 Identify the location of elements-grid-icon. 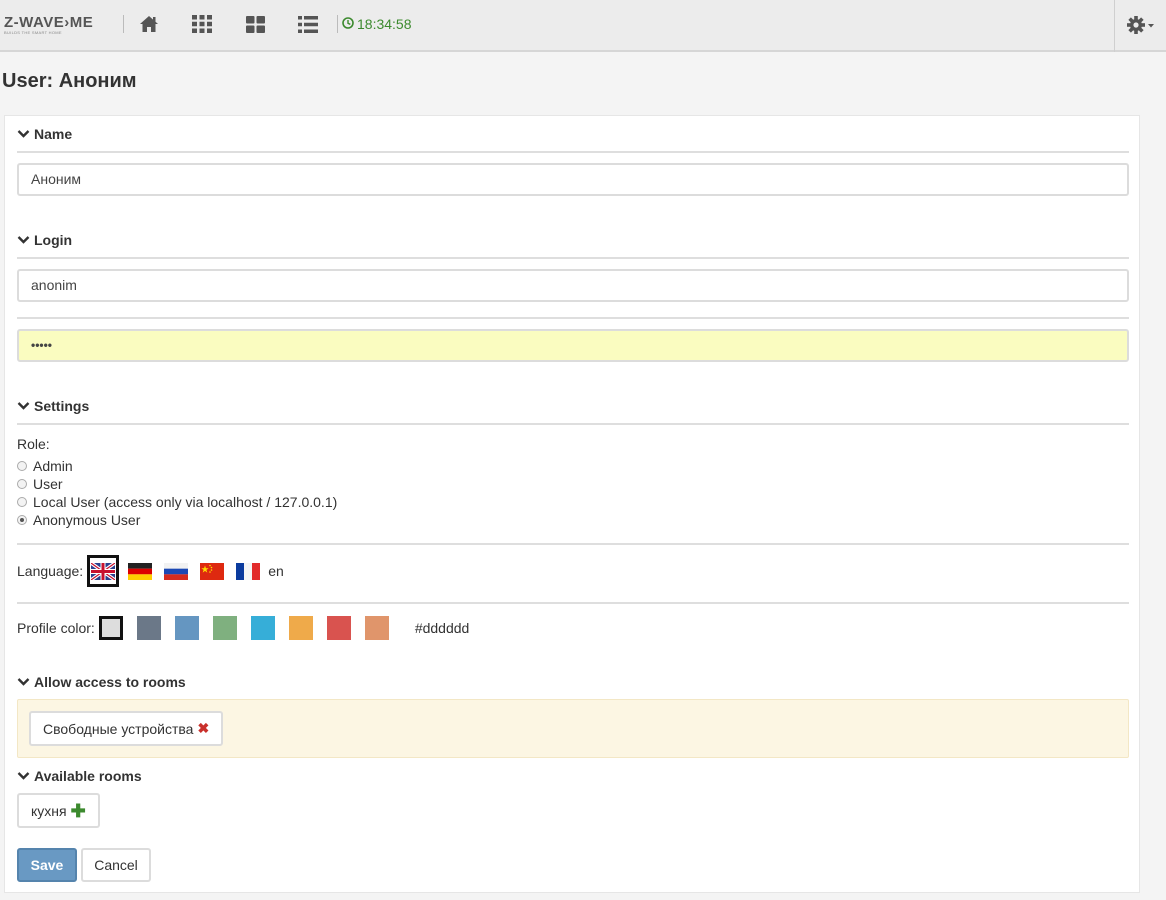
(202, 24).